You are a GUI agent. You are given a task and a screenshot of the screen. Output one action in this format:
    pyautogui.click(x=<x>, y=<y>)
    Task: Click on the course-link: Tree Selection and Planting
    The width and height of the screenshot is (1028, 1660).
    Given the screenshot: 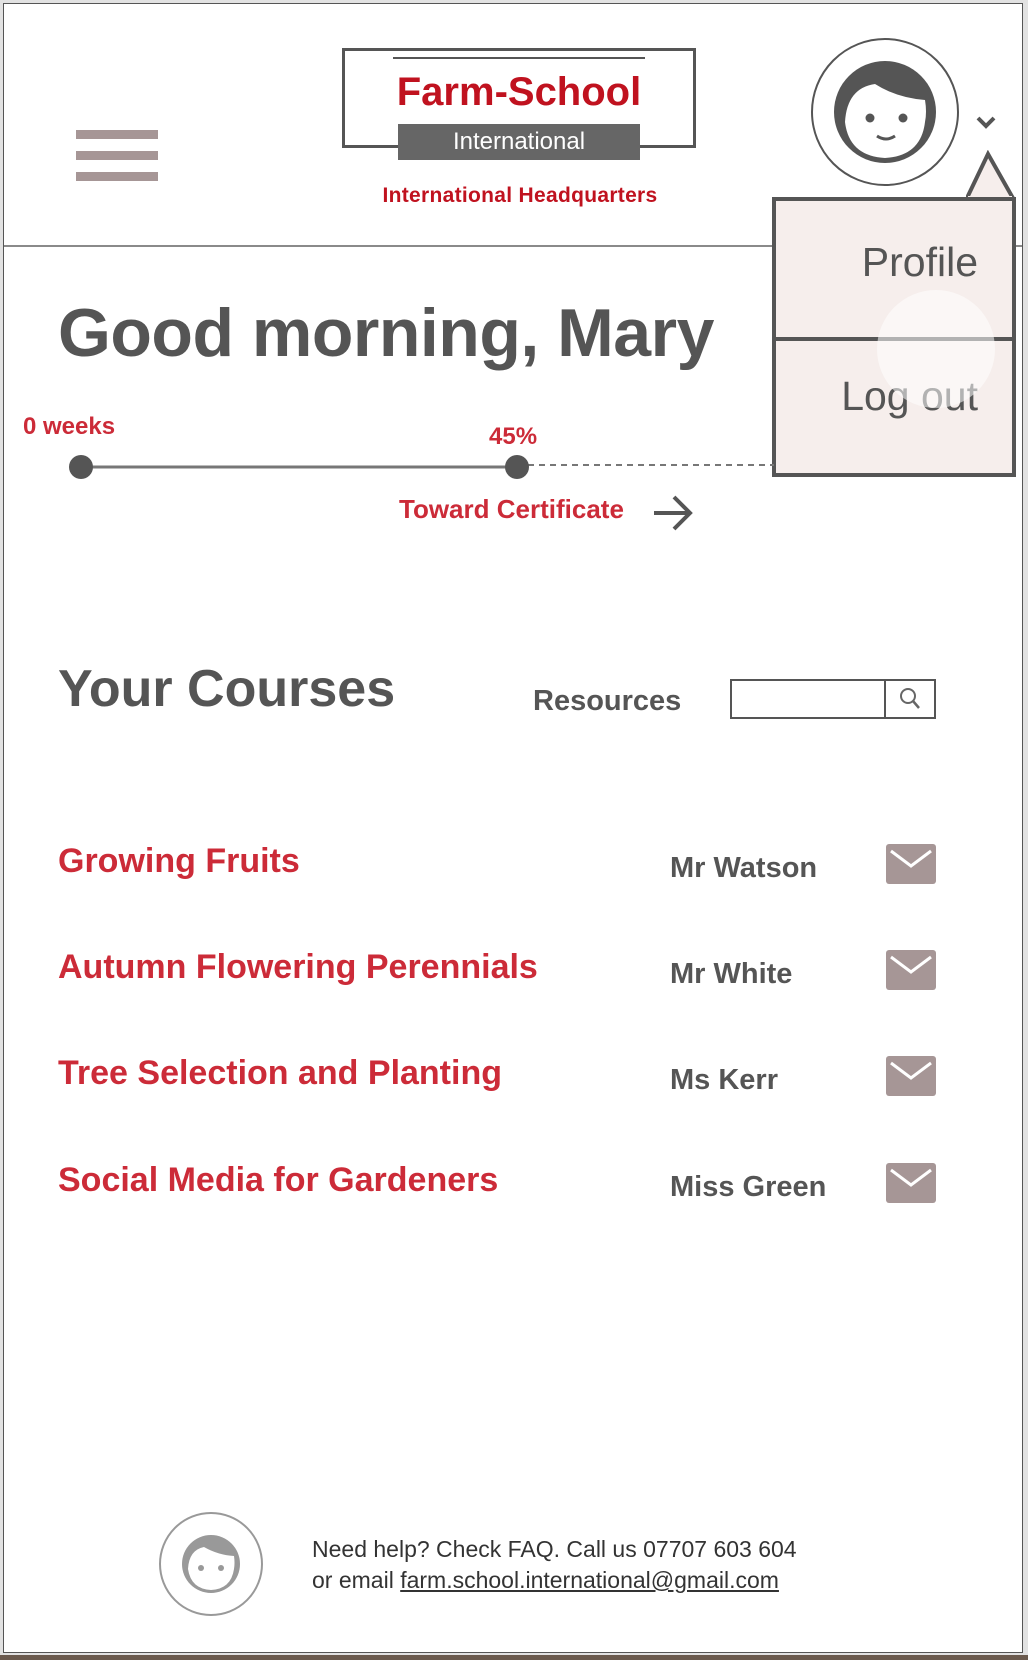 What is the action you would take?
    pyautogui.click(x=280, y=1073)
    